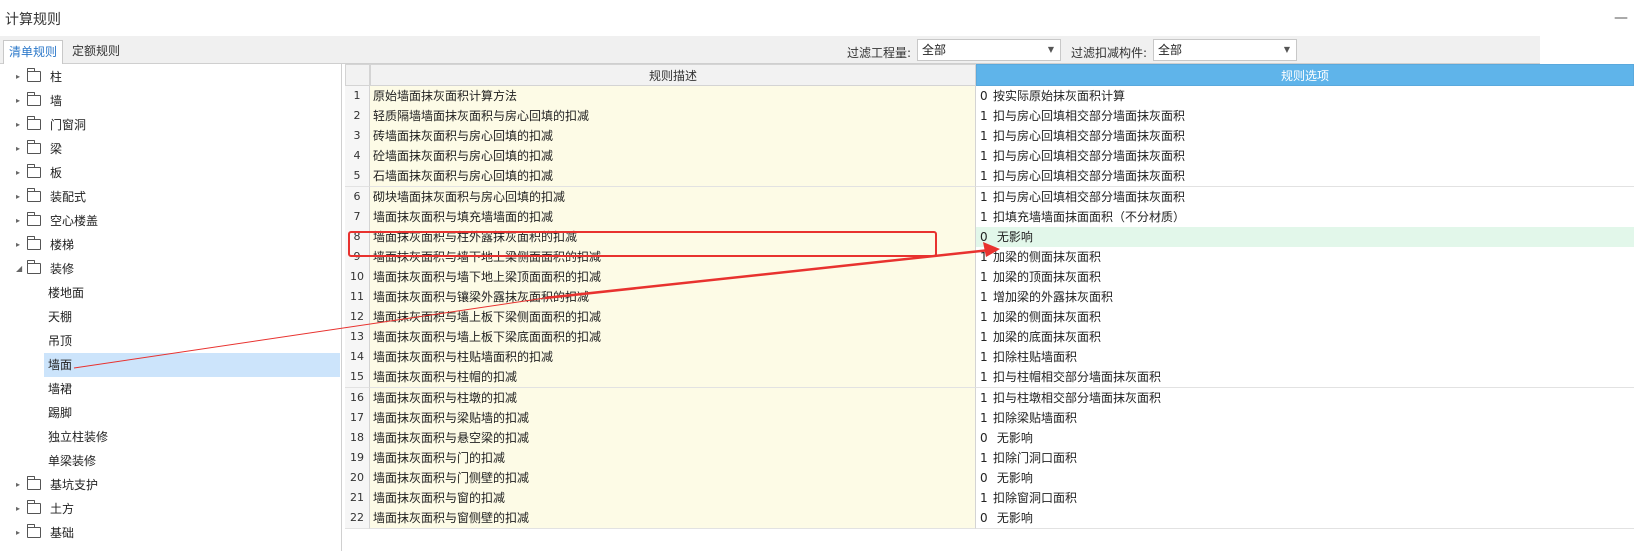  What do you see at coordinates (170, 101) in the screenshot?
I see `tree-item: ▸ 墙` at bounding box center [170, 101].